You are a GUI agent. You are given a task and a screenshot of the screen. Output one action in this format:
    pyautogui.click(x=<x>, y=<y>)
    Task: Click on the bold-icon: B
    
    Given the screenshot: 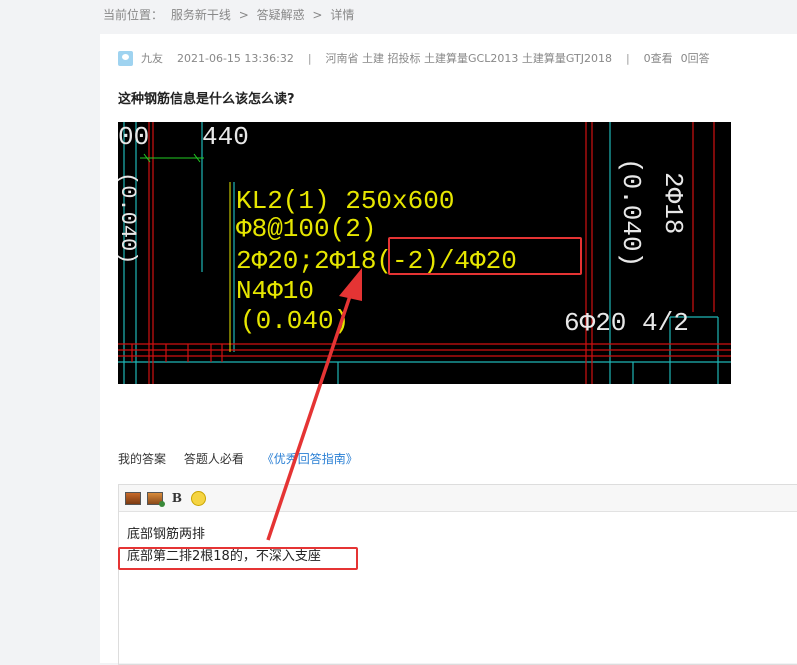 What is the action you would take?
    pyautogui.click(x=177, y=498)
    